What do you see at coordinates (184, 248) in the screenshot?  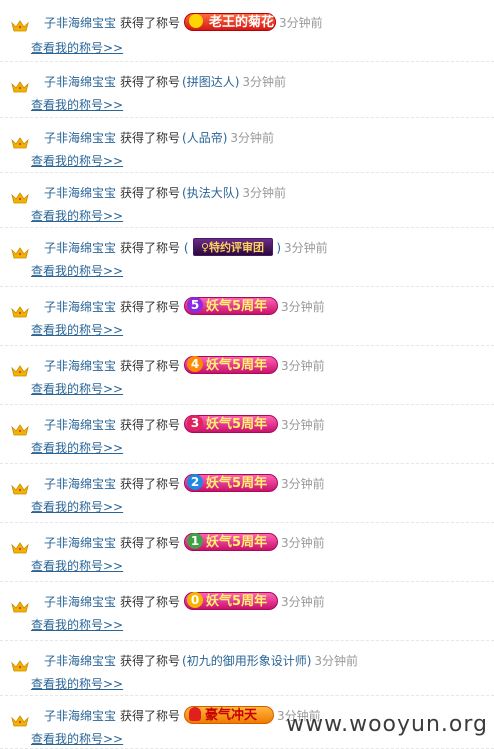 I see `paren-open: (` at bounding box center [184, 248].